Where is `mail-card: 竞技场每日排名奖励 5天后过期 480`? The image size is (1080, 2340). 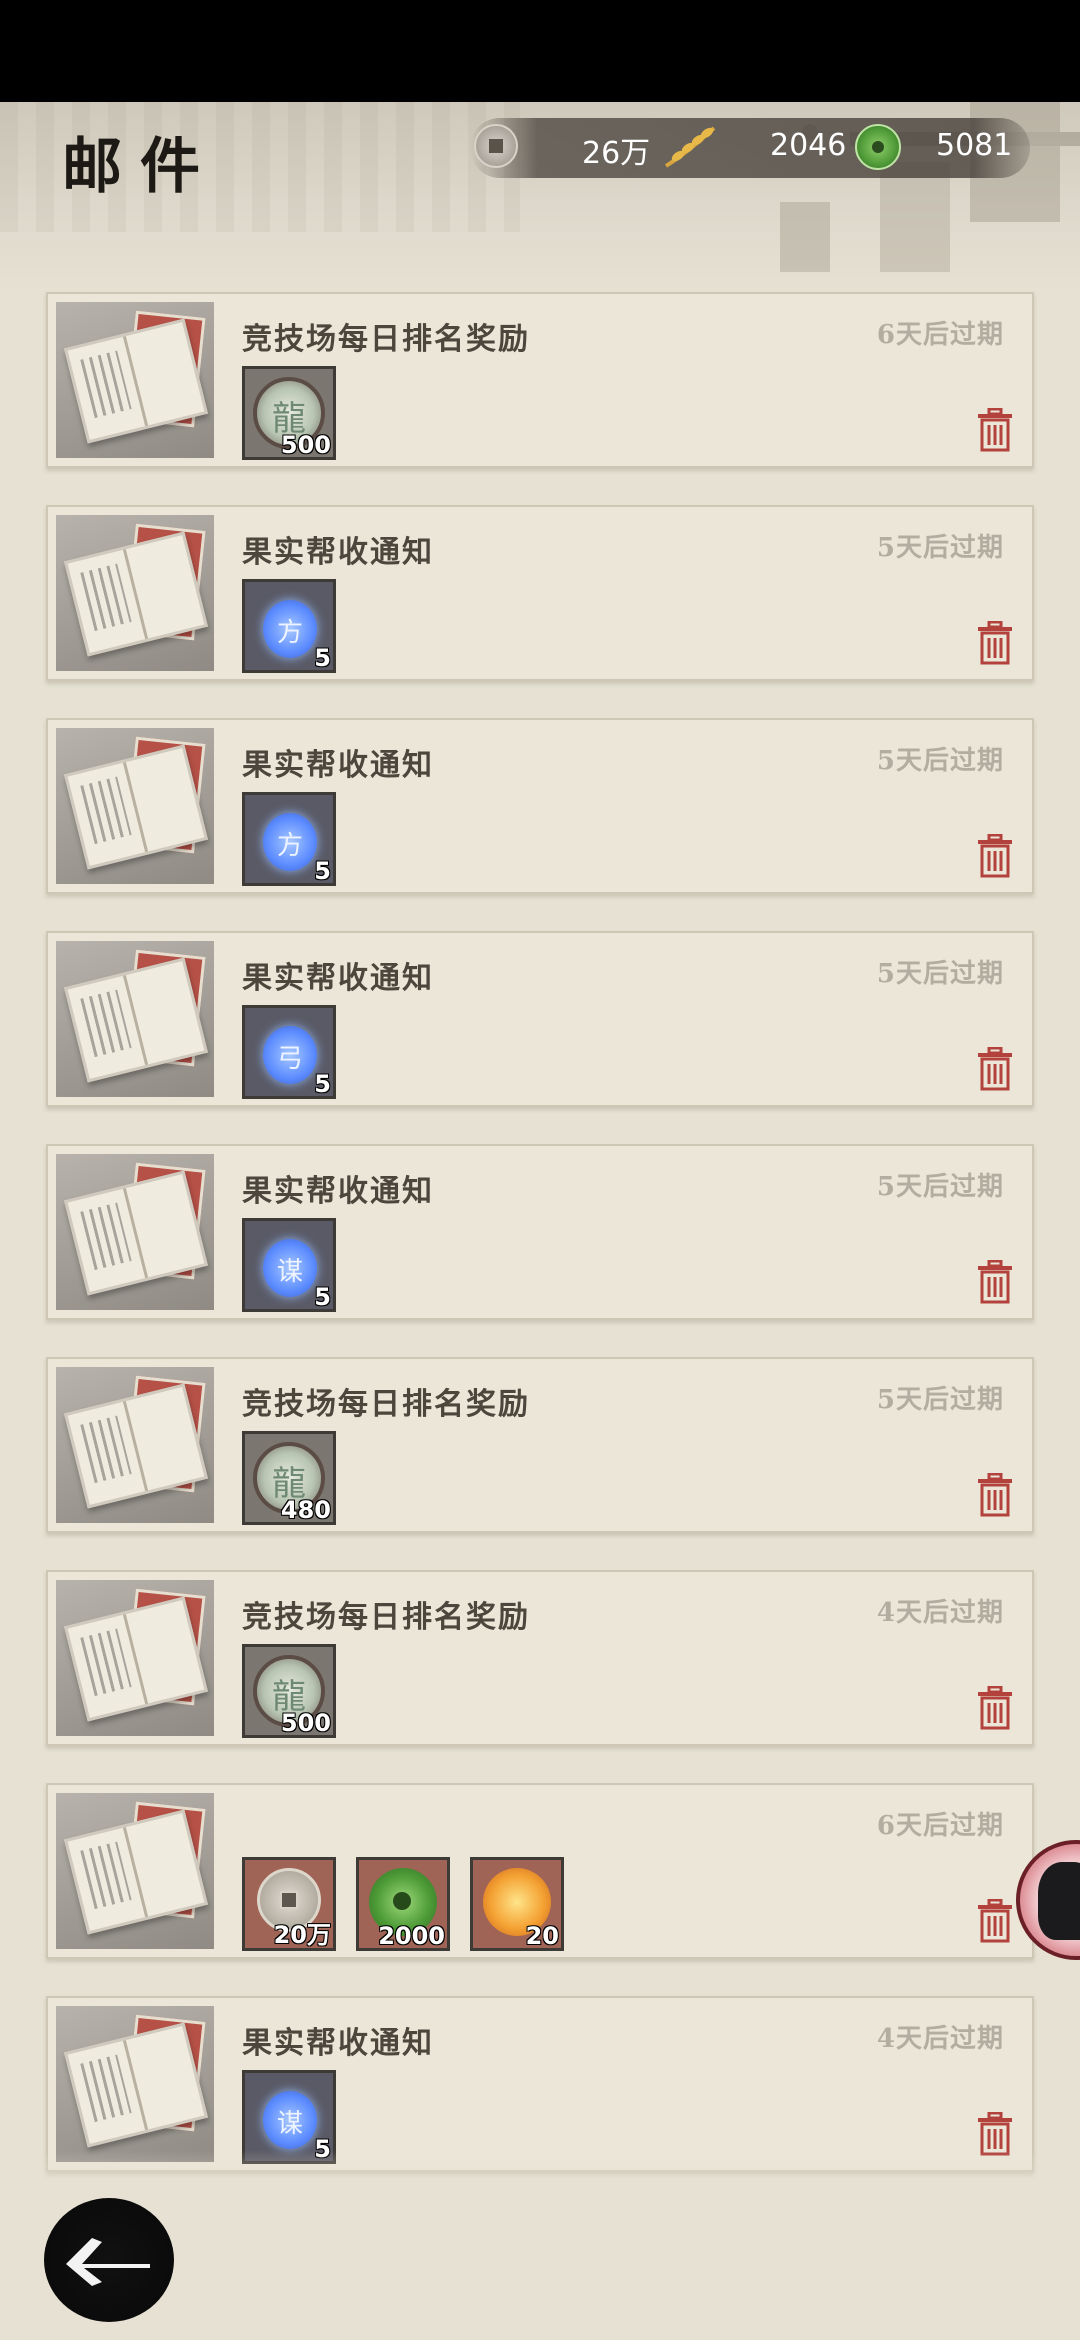 mail-card: 竞技场每日排名奖励 5天后过期 480 is located at coordinates (540, 1445).